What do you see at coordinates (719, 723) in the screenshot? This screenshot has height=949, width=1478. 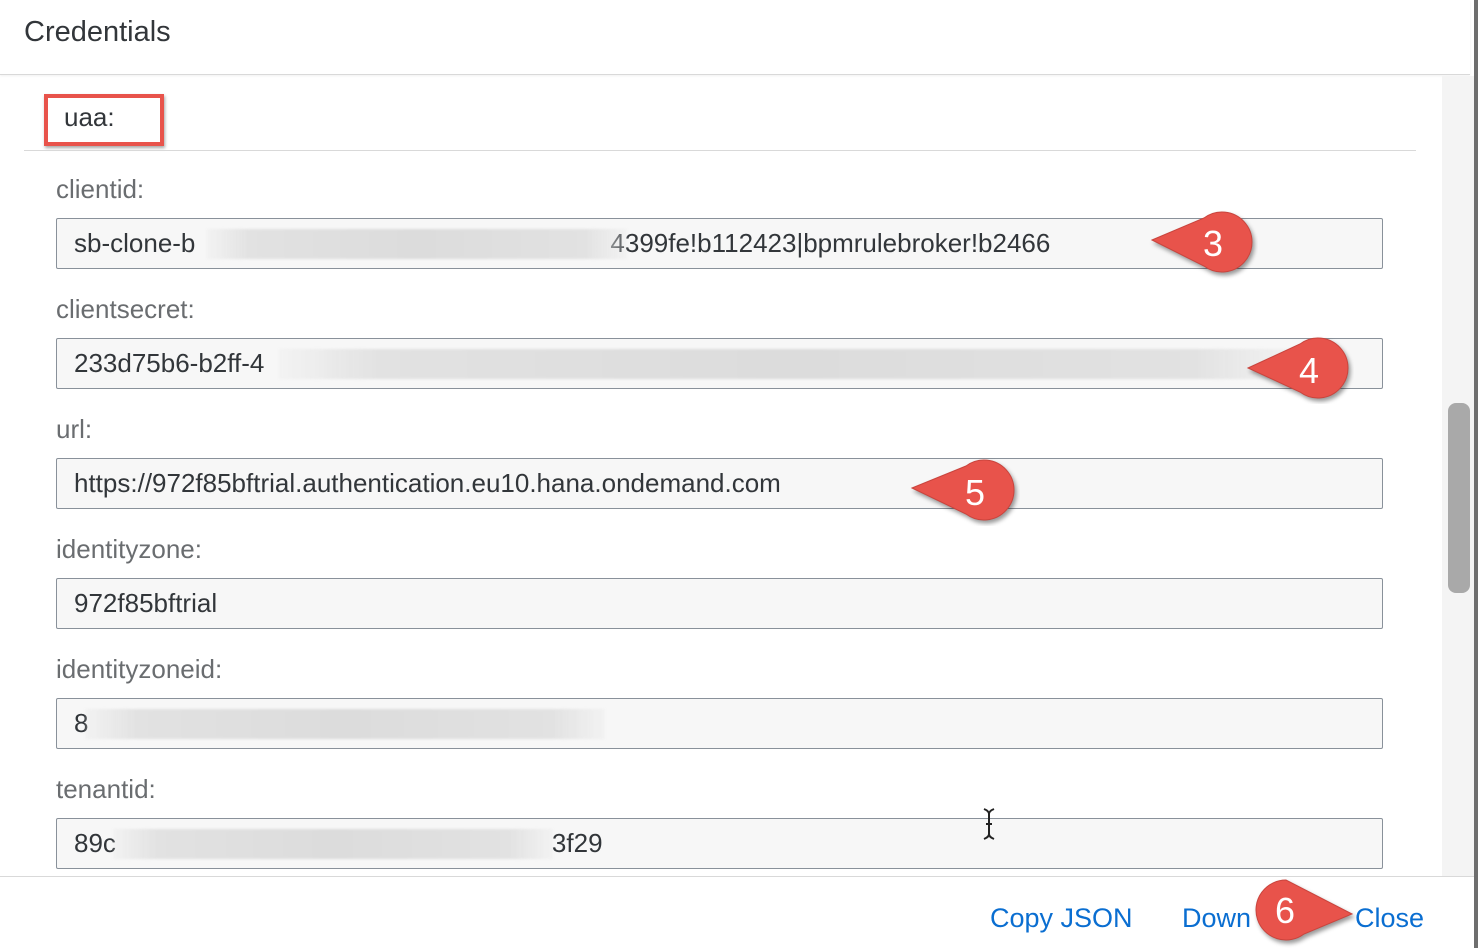 I see `identityzoneid-field: 8` at bounding box center [719, 723].